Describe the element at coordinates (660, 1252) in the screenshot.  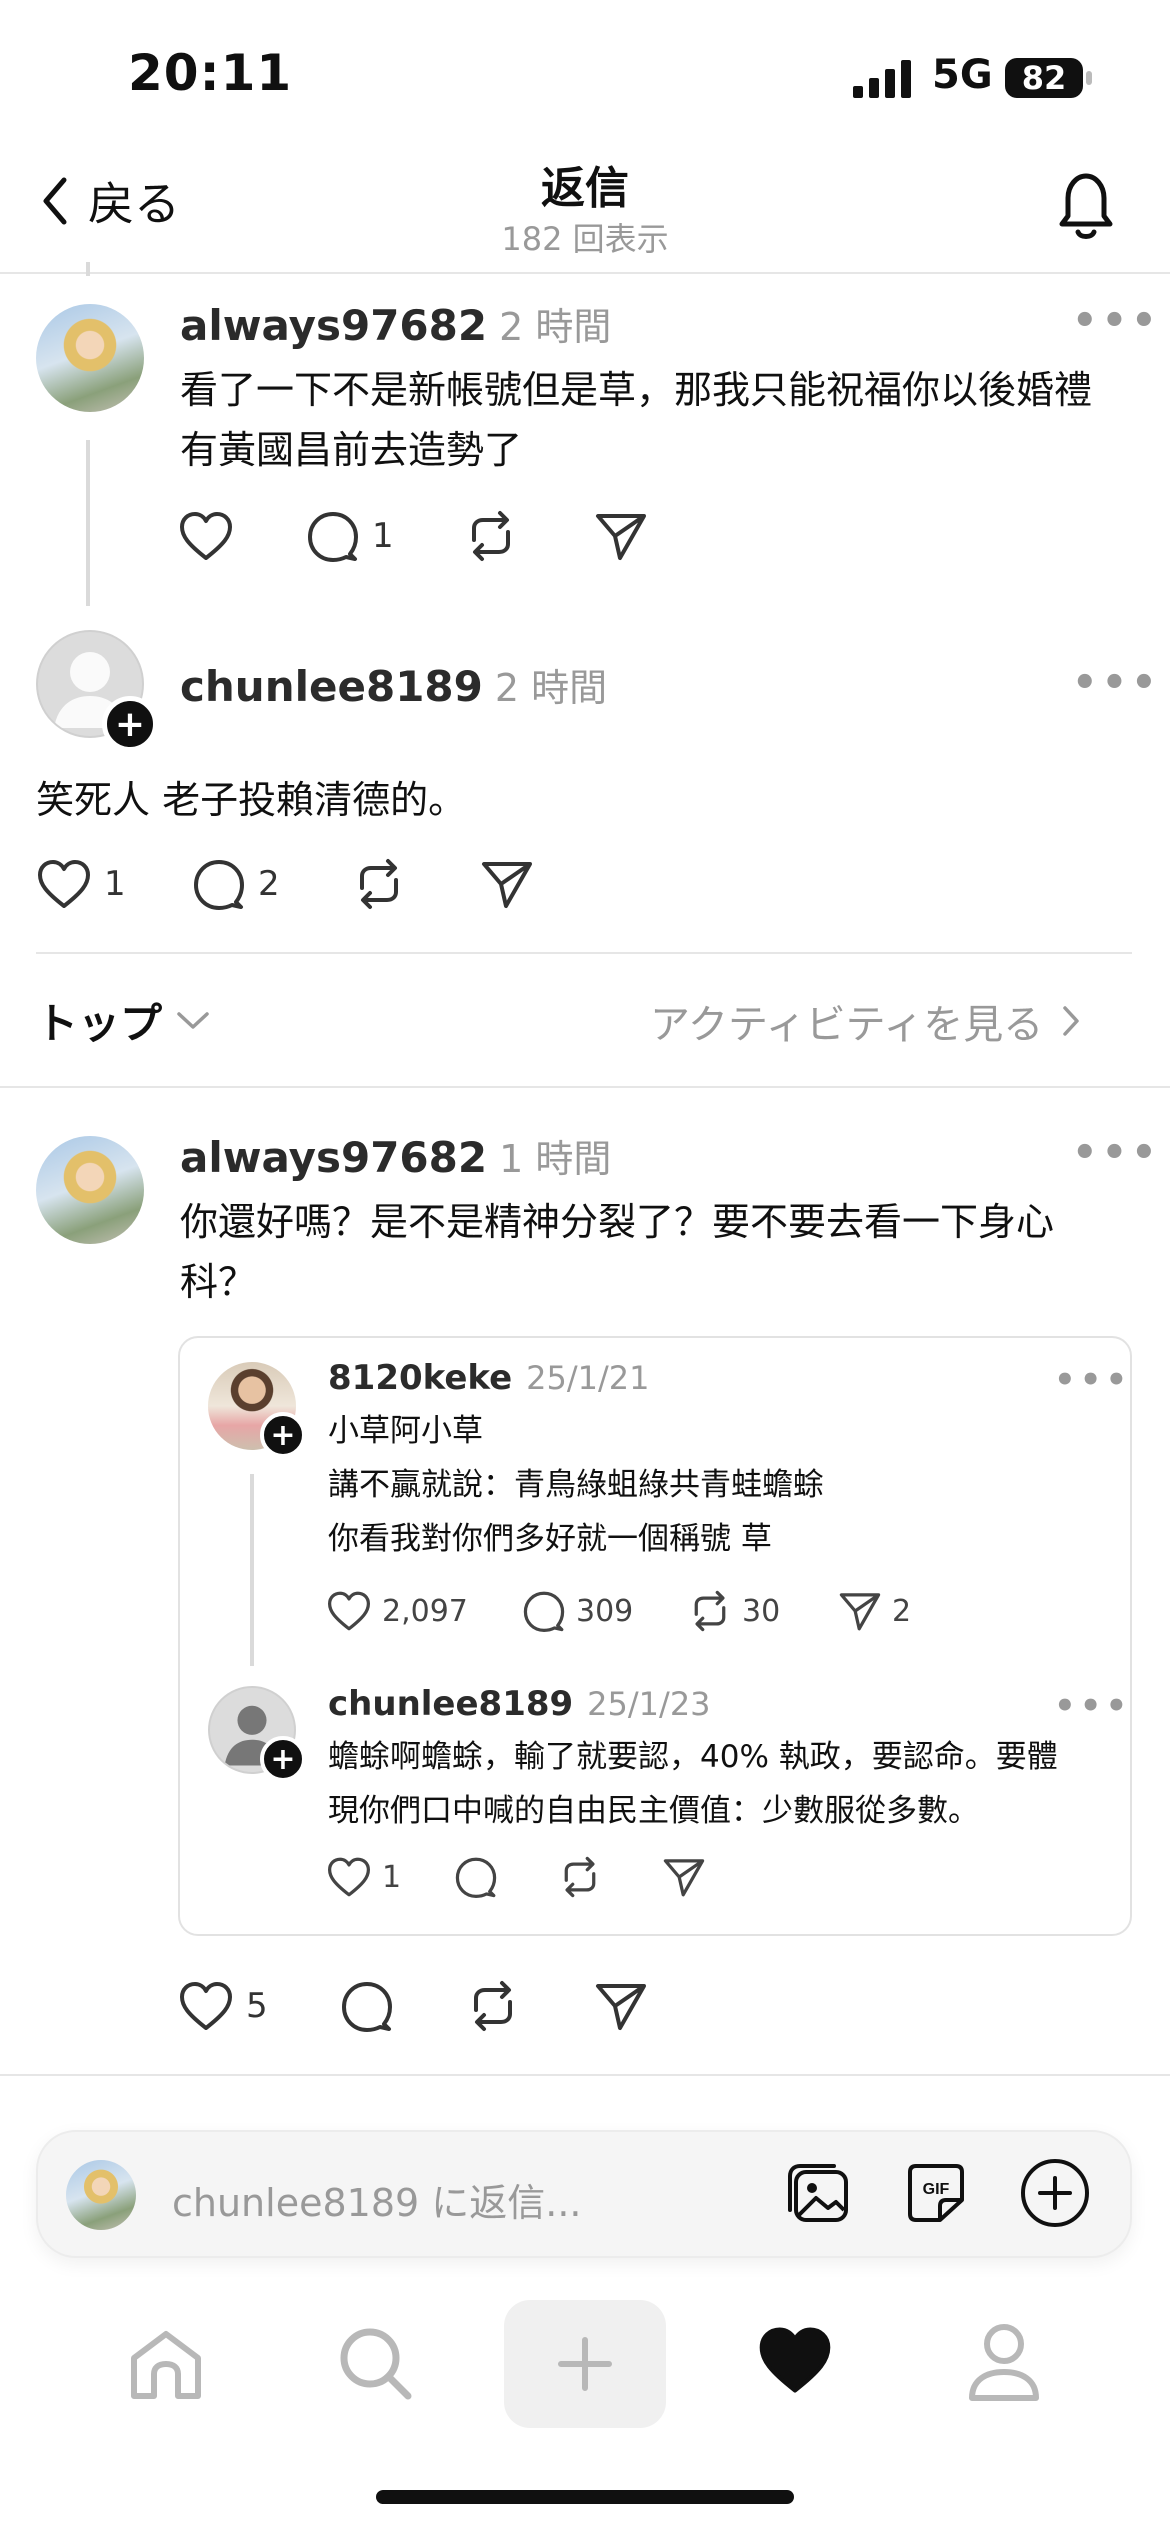
I see `post-text: 你還好嗎？是不是精神分裂了？要不要去看一下身心 科？` at that location.